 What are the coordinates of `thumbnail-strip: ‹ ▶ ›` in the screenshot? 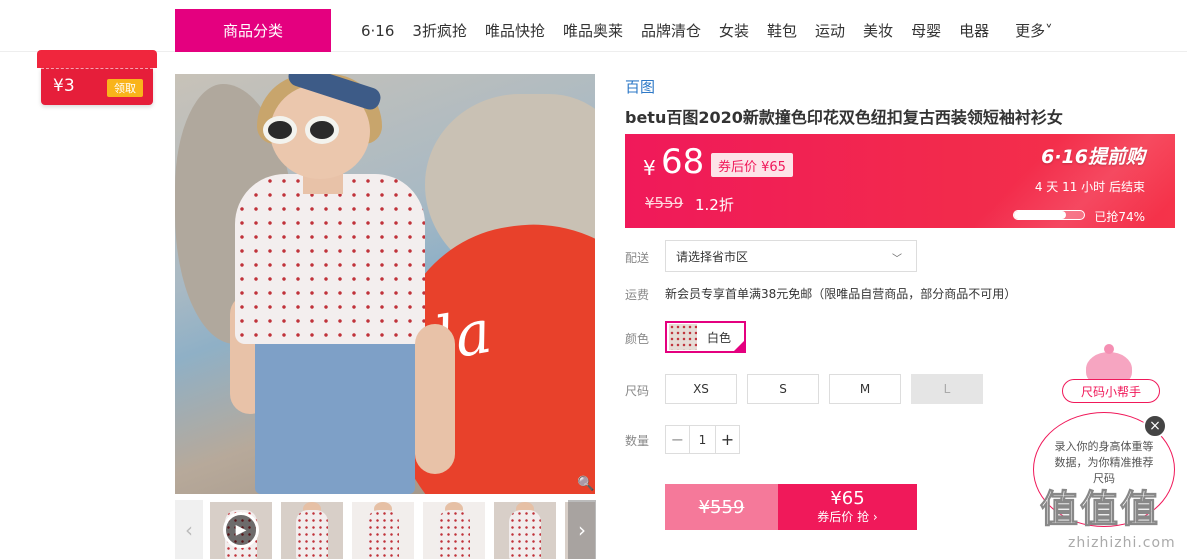 It's located at (385, 529).